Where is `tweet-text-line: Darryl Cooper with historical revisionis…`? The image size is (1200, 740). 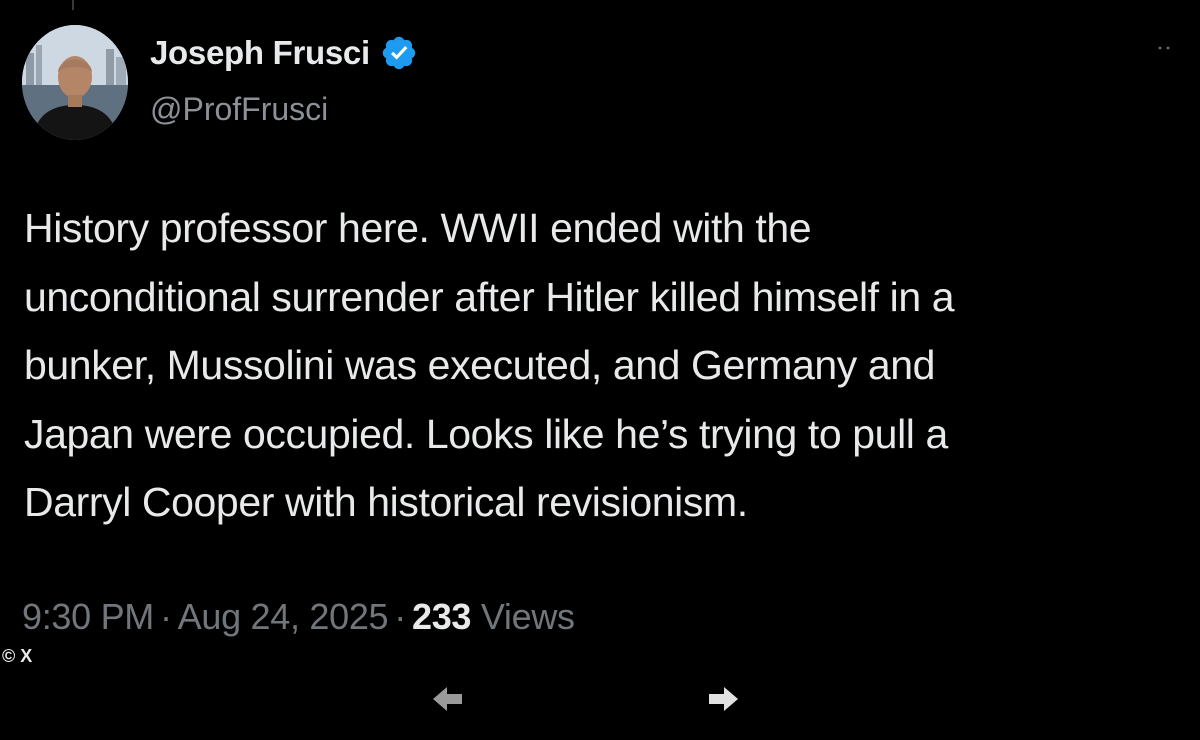 tweet-text-line: Darryl Cooper with historical revisionis… is located at coordinates (386, 502).